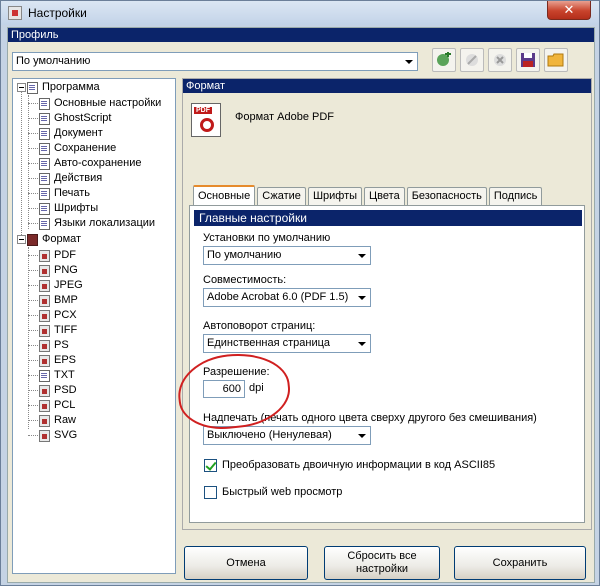 This screenshot has height=586, width=600. I want to click on close-button: ✕, so click(569, 10).